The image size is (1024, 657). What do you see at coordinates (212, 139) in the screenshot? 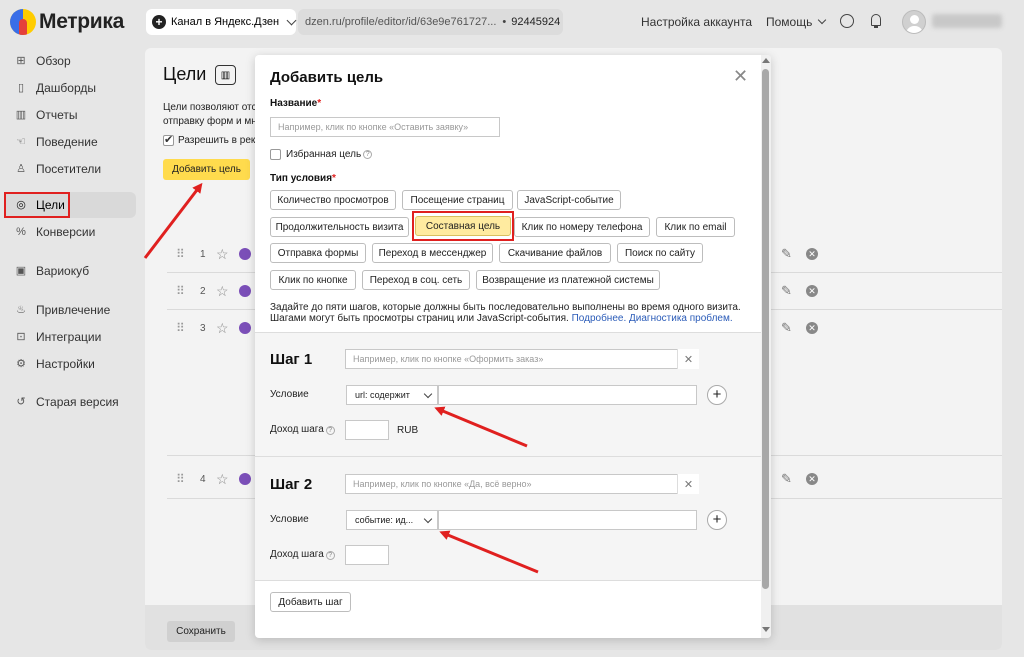
I see `allow-in-ads-checkbox: Разрешить в рекл` at bounding box center [212, 139].